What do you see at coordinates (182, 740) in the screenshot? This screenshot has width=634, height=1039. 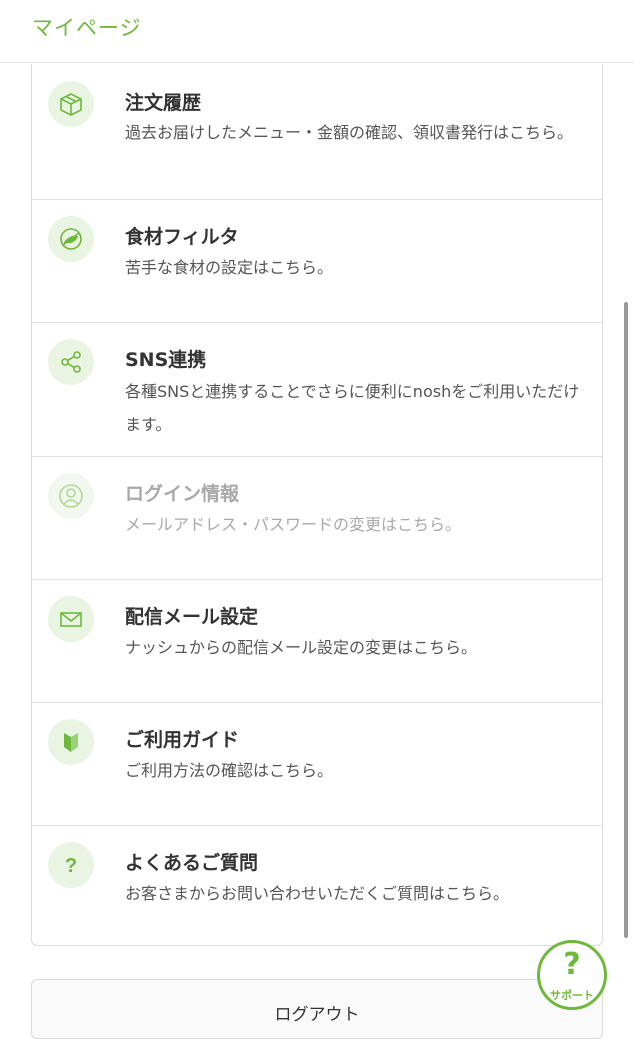 I see `menu-item-title: ご利用ガイド` at bounding box center [182, 740].